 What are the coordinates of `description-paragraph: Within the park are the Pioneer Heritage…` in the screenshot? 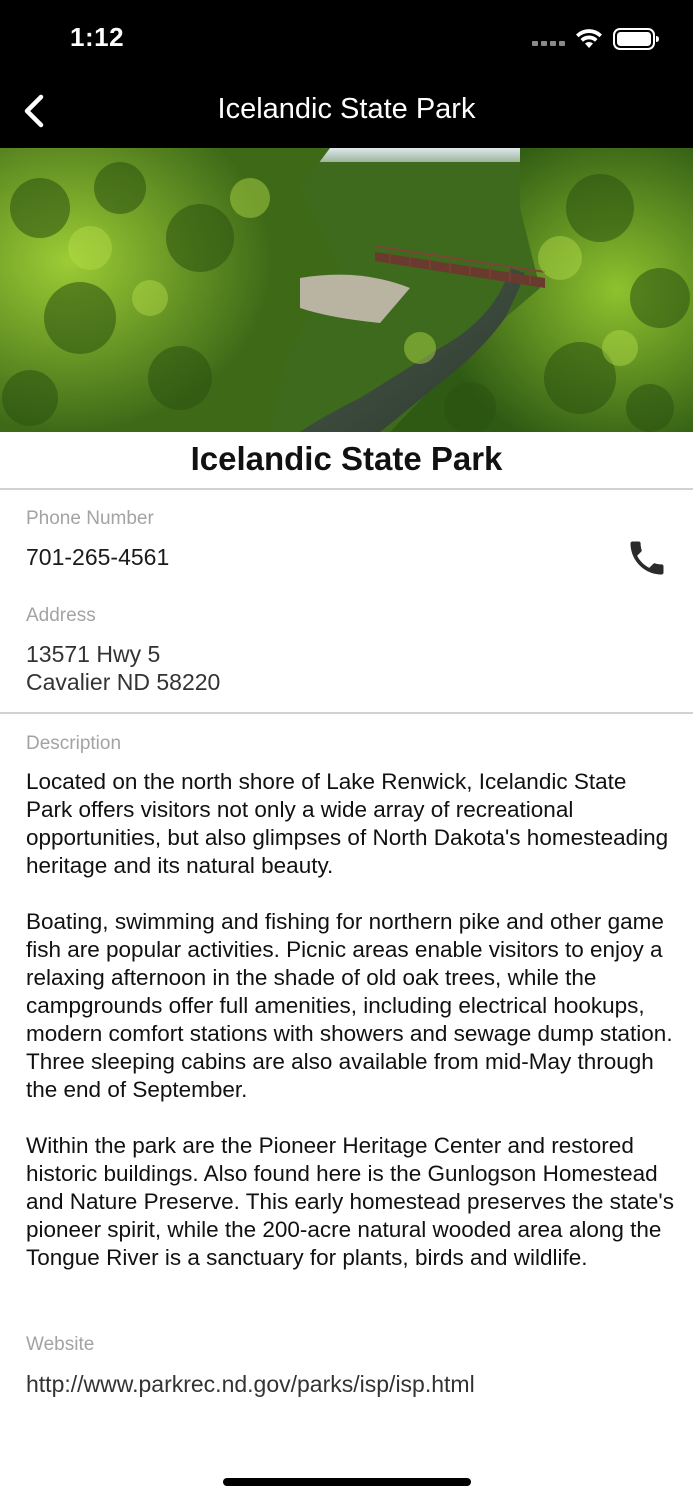 It's located at (350, 1201).